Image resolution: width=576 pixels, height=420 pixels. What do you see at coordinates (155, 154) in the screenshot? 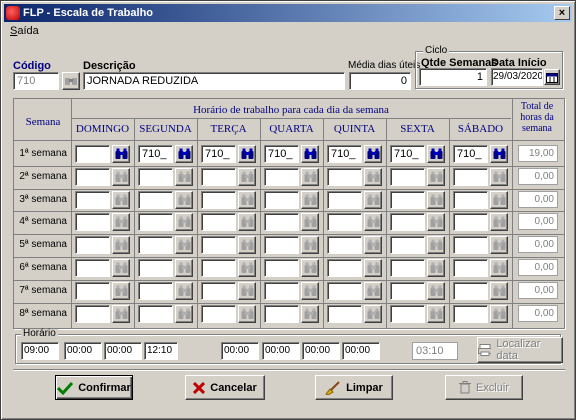
I see `schedule-cell-w1-1: 710_` at bounding box center [155, 154].